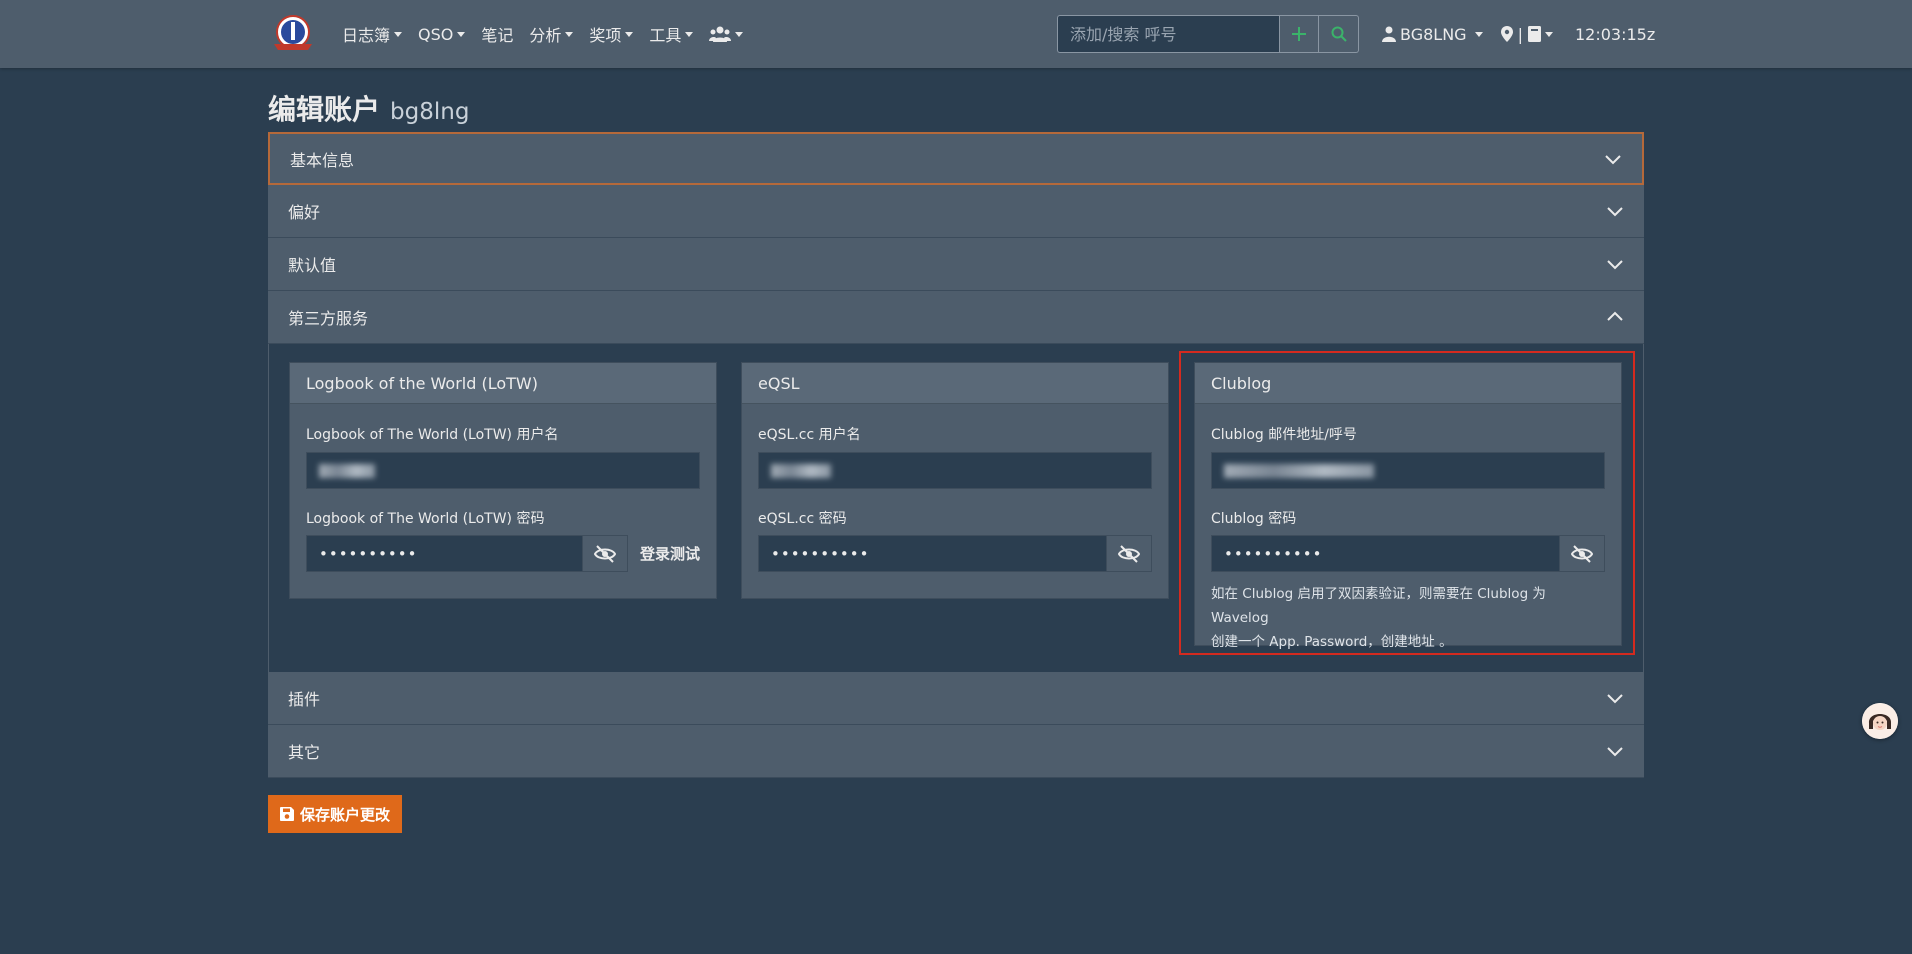 This screenshot has height=954, width=1912. I want to click on menu-logbook: 日志簿, so click(372, 34).